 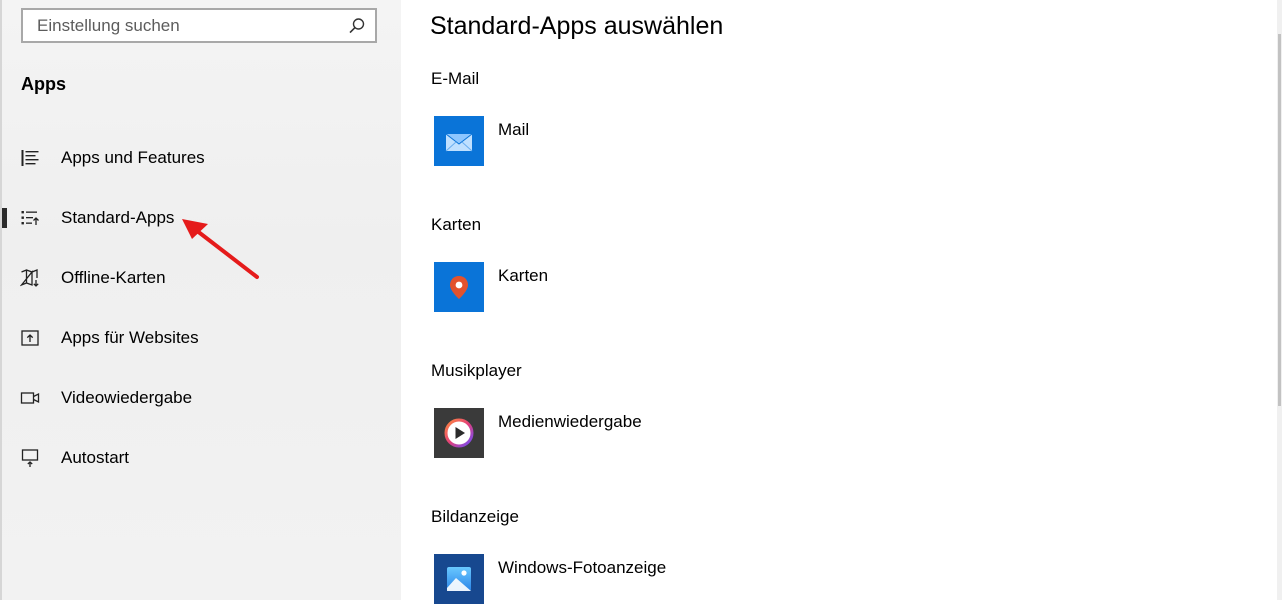 I want to click on category-label-maps: Karten, so click(x=456, y=224).